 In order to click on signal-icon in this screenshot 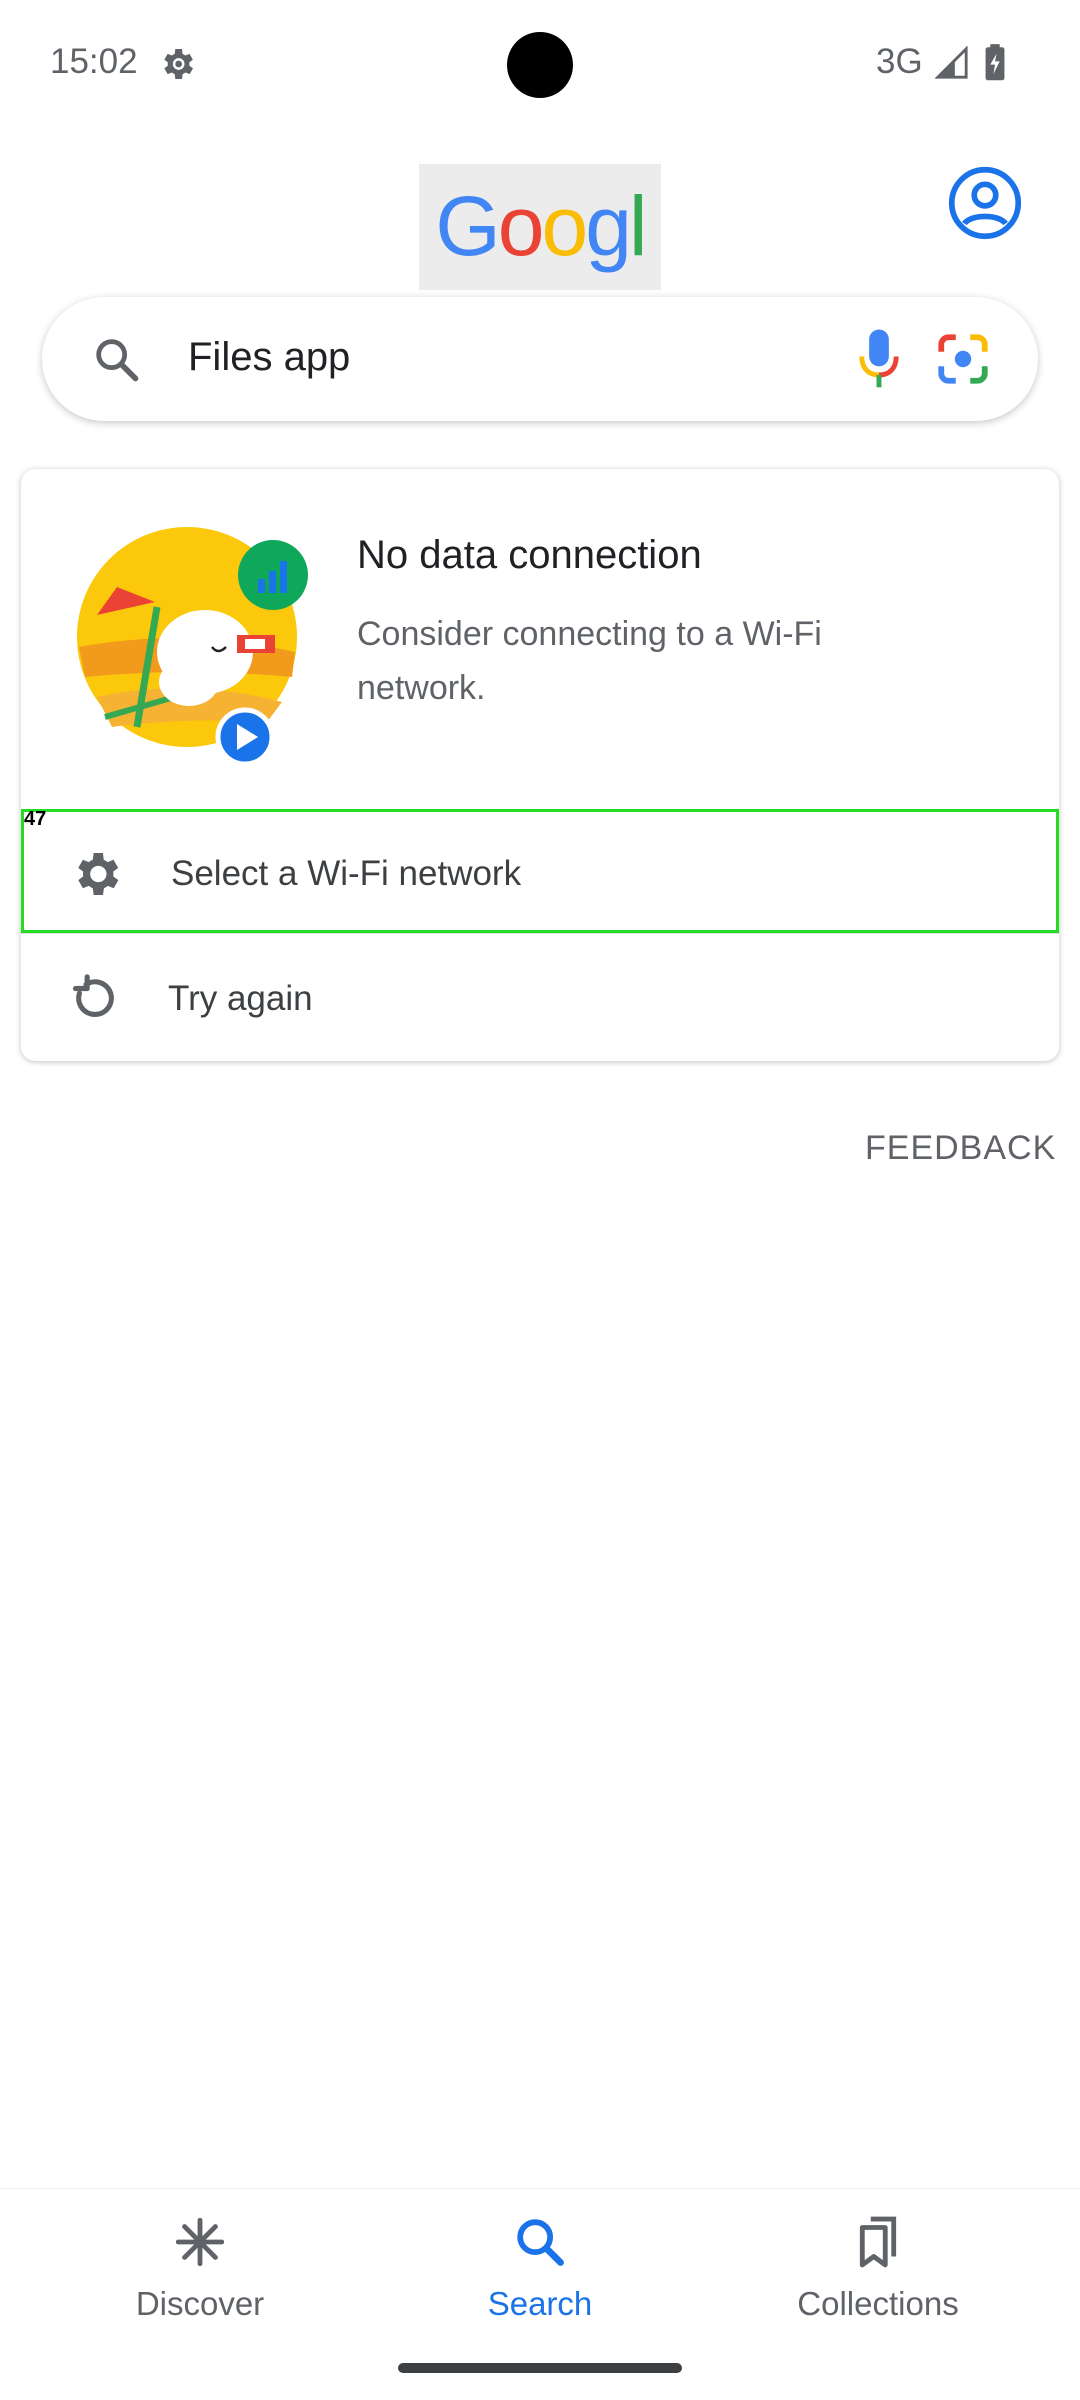, I will do `click(951, 62)`.